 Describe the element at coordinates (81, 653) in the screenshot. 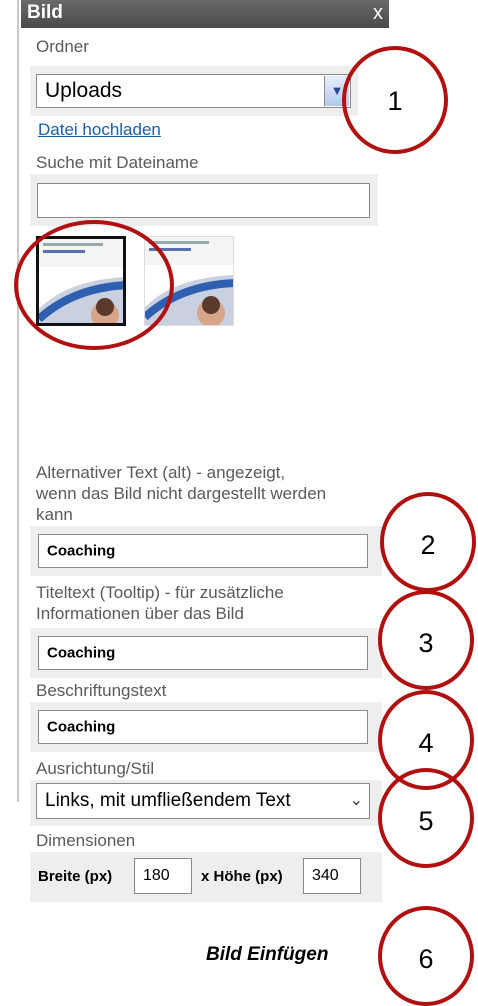

I see `title-text-value: Coaching` at that location.